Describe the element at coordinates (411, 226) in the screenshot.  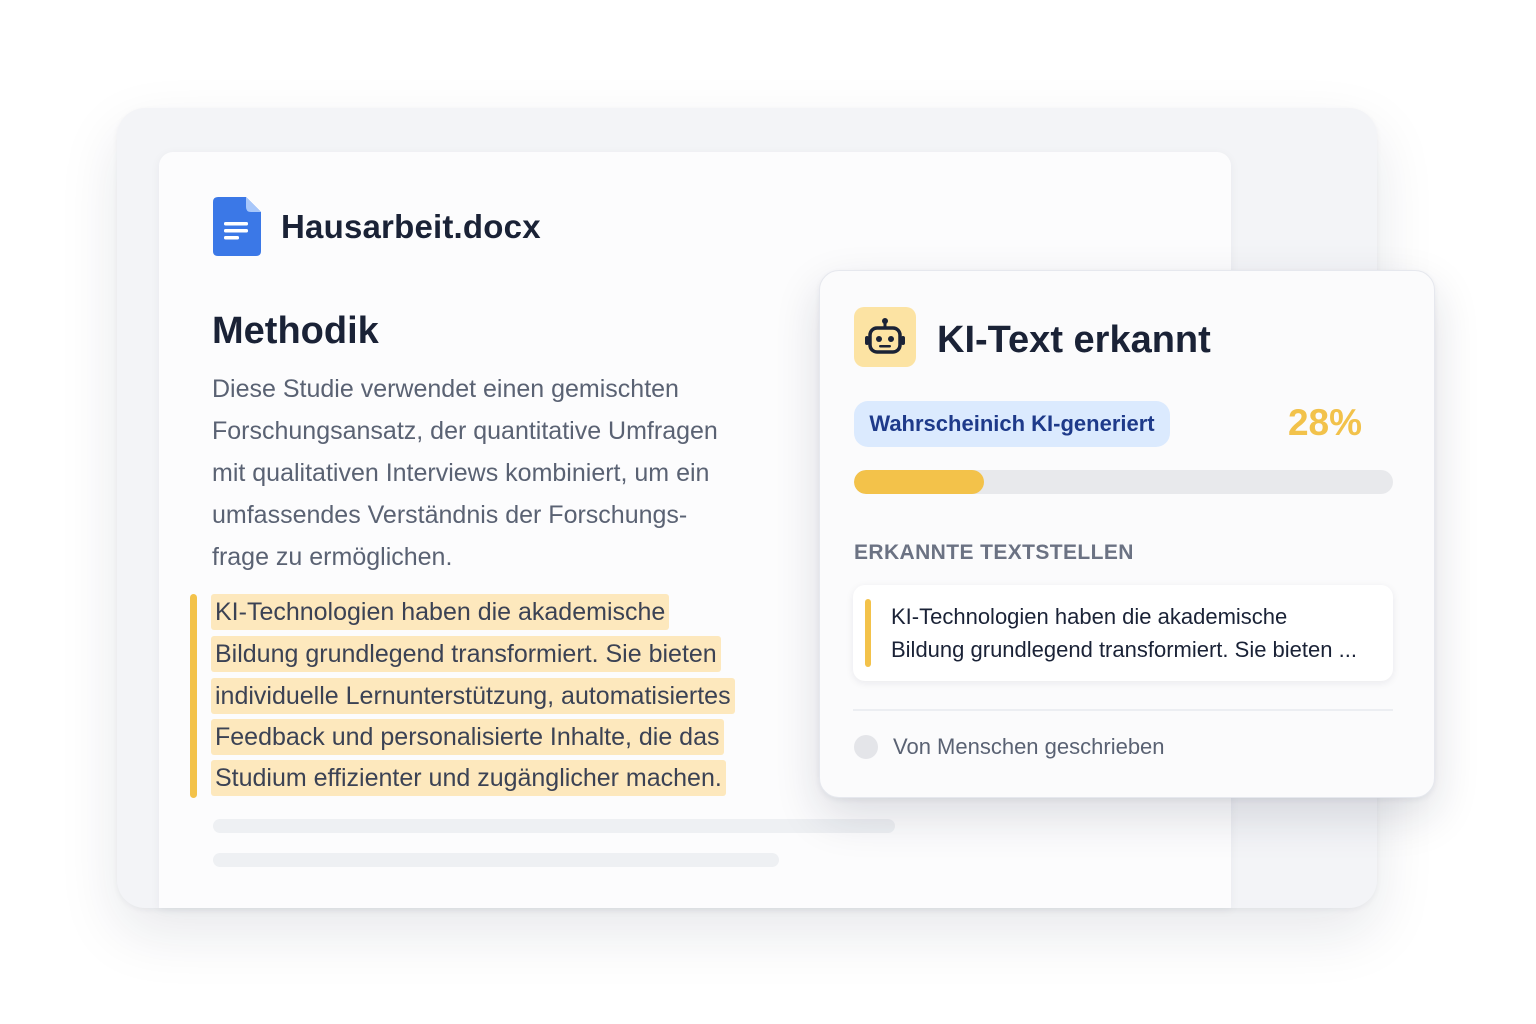
I see `document-file-name: Hausarbeit.docx` at that location.